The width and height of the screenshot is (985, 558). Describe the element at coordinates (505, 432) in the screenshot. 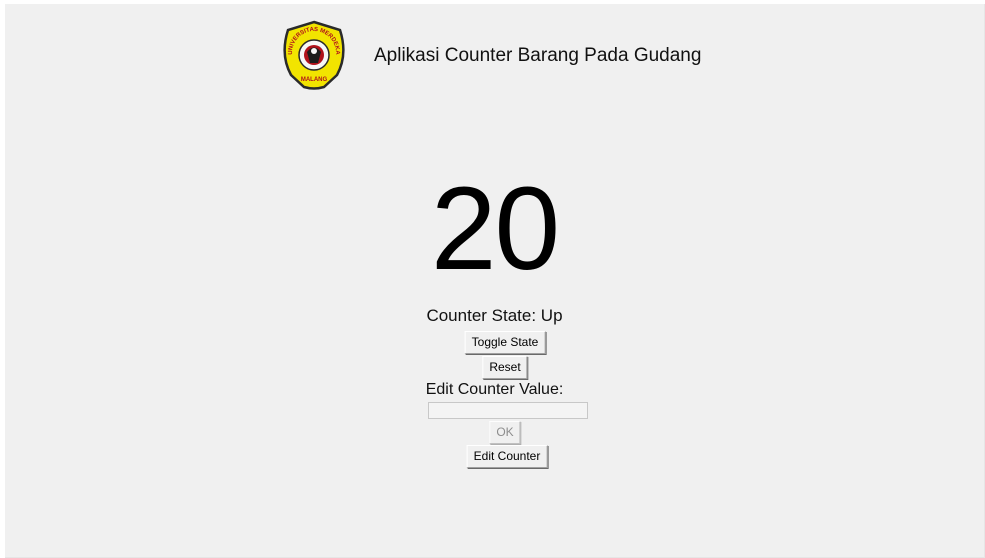

I see `ok-button: OK` at that location.